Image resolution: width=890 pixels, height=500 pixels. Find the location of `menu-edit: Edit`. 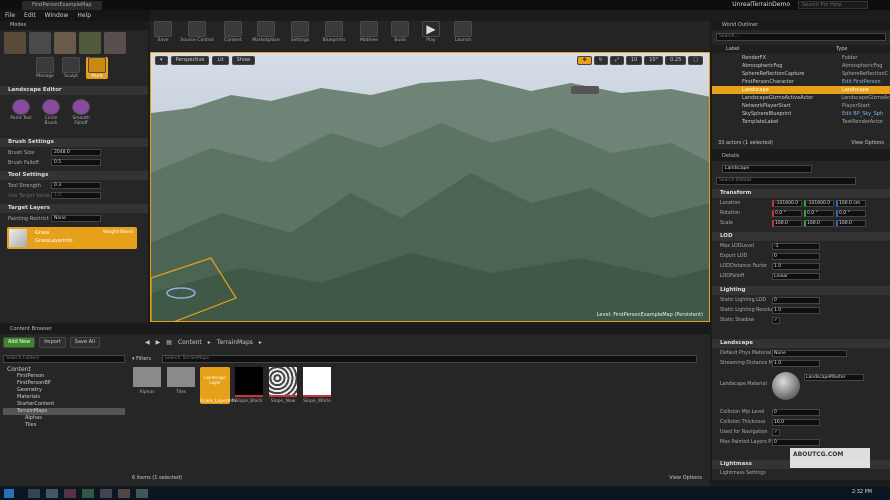

menu-edit: Edit is located at coordinates (30, 15).